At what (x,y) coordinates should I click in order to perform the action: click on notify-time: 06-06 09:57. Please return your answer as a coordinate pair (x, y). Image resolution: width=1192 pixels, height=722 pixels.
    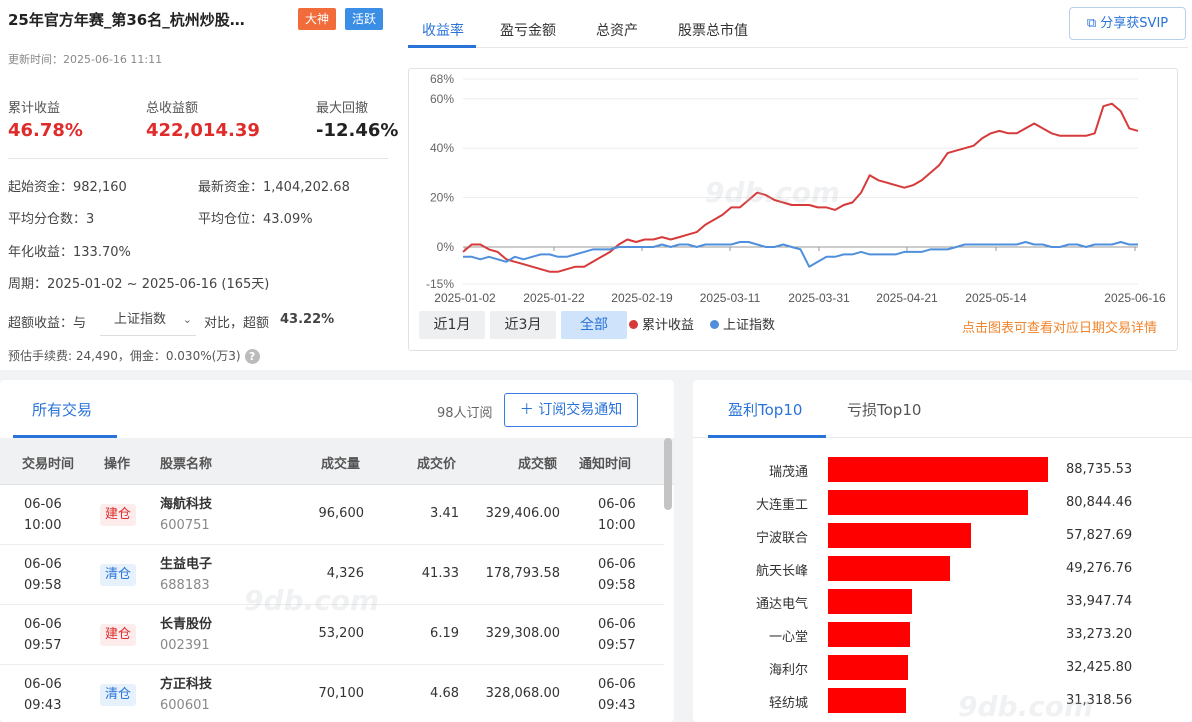
    Looking at the image, I should click on (617, 635).